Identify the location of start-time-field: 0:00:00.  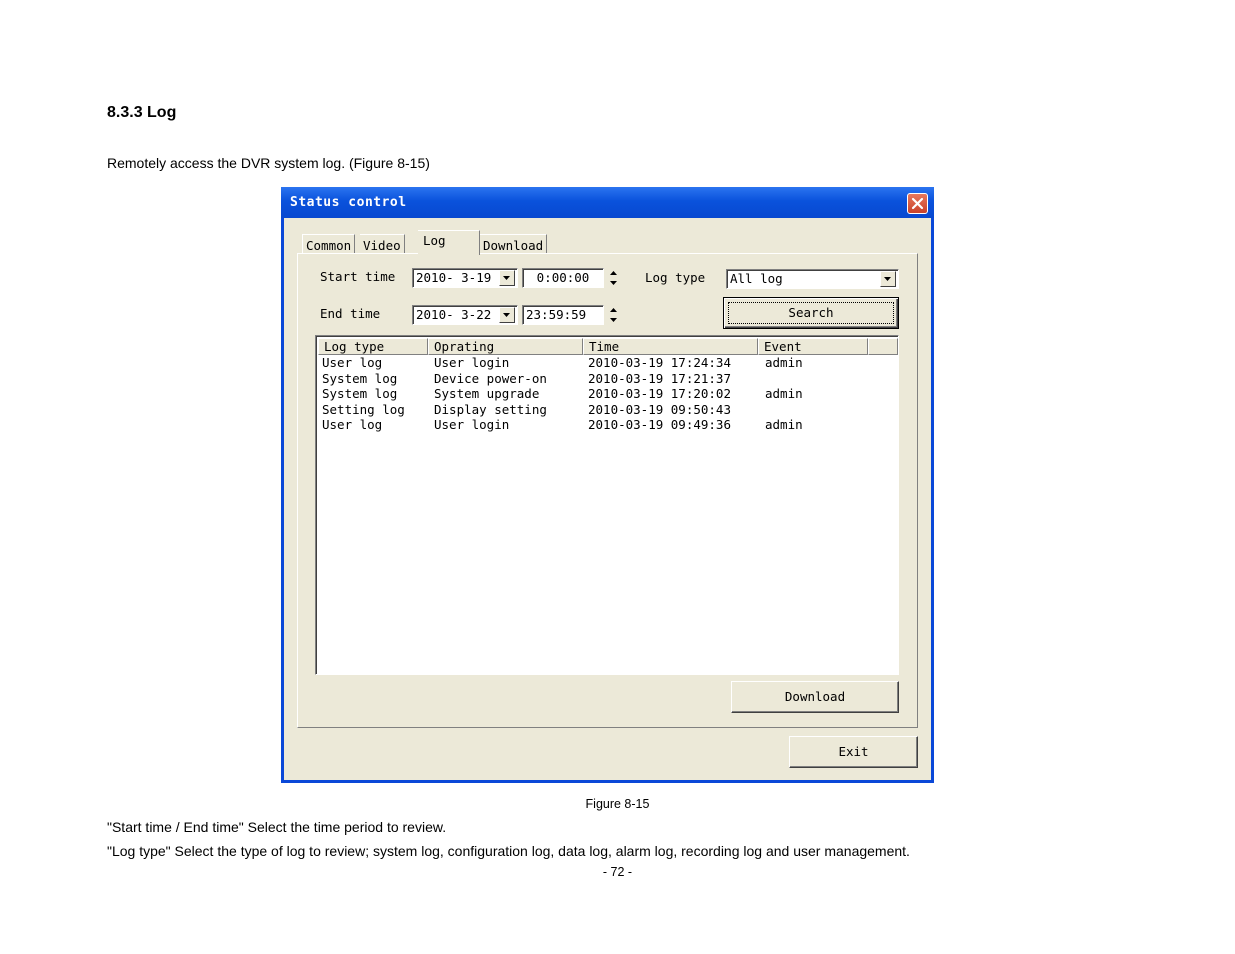
(563, 278).